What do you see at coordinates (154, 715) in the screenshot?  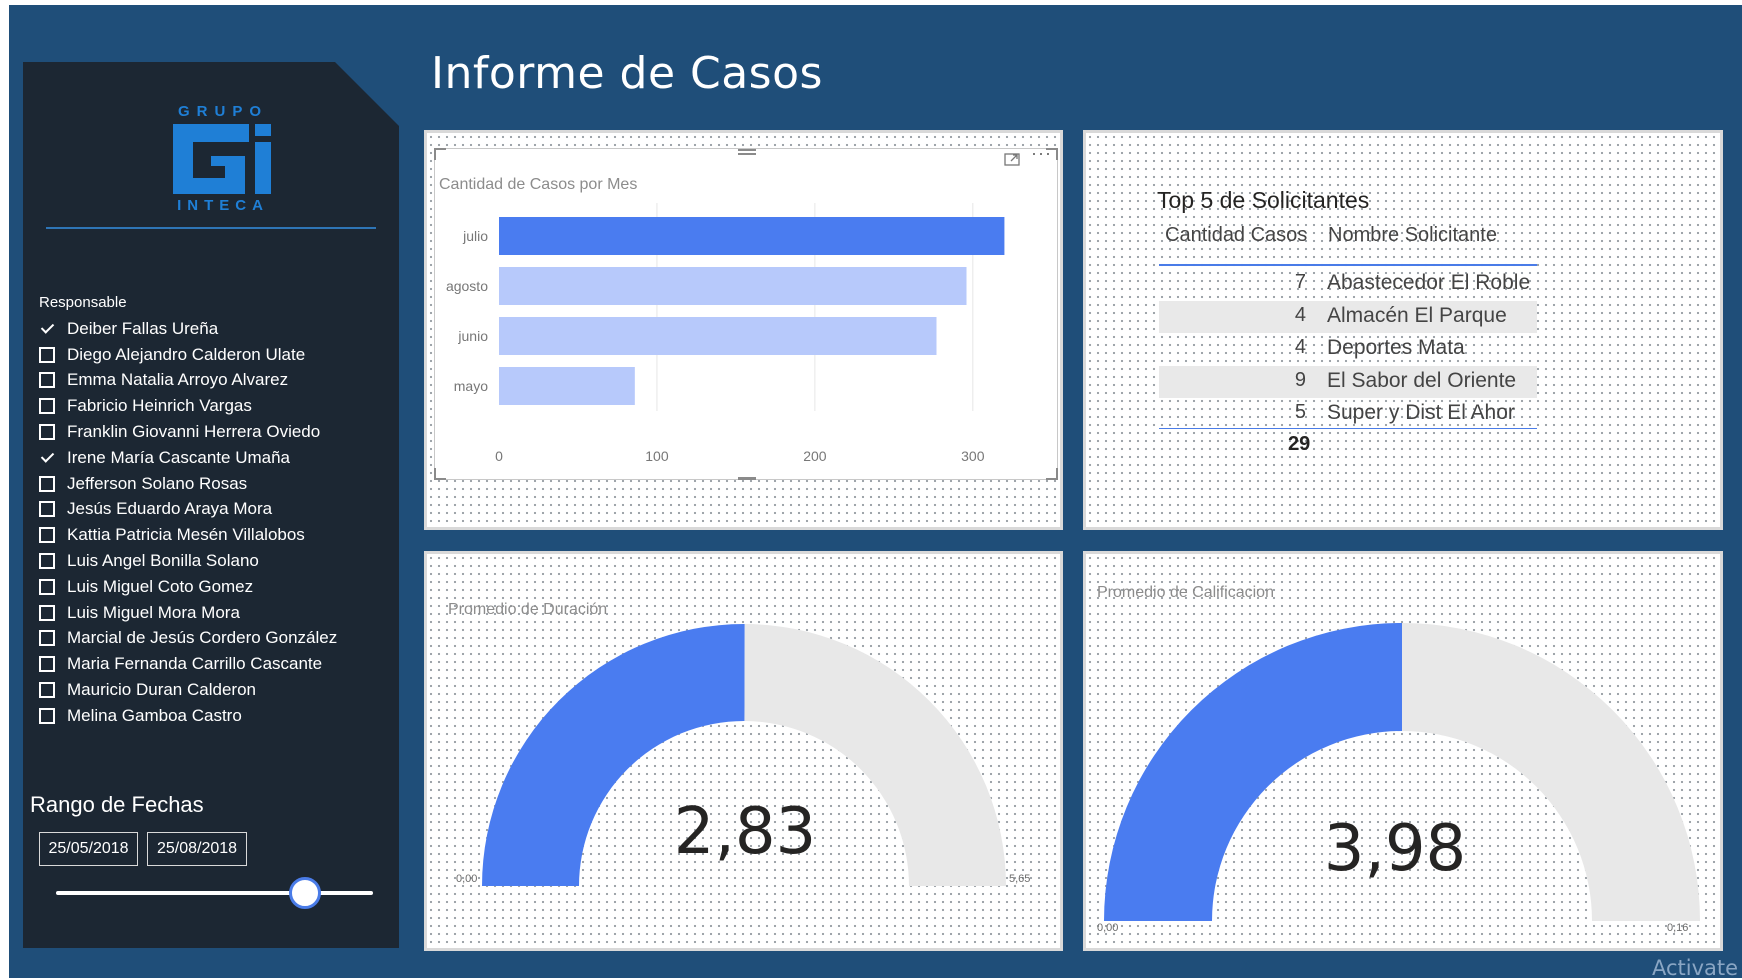 I see `responsable-label: Melina Gamboa Castro` at bounding box center [154, 715].